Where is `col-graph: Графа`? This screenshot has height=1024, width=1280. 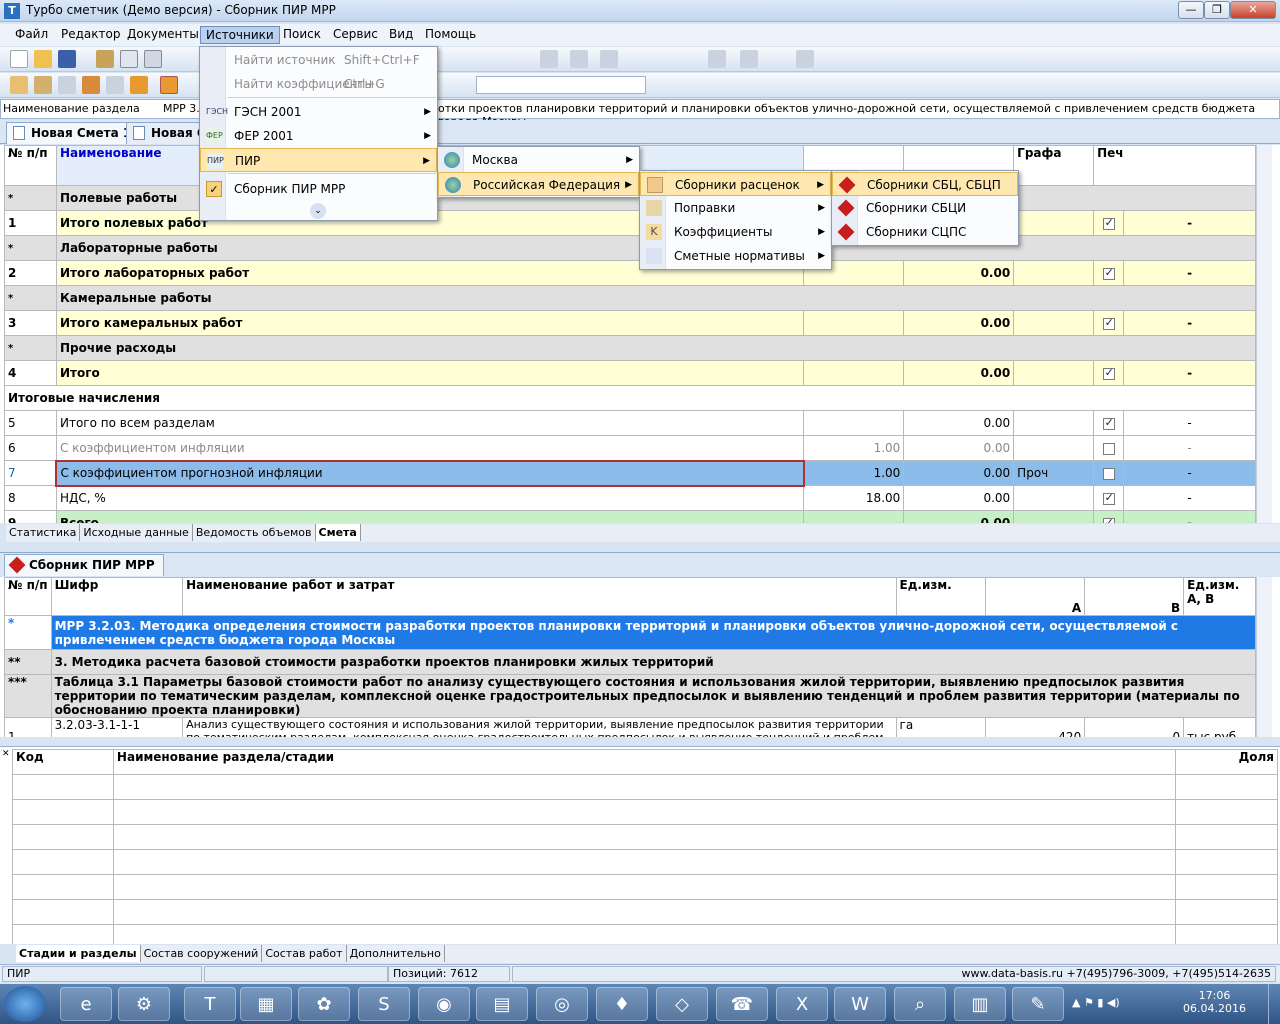 col-graph: Графа is located at coordinates (1054, 165).